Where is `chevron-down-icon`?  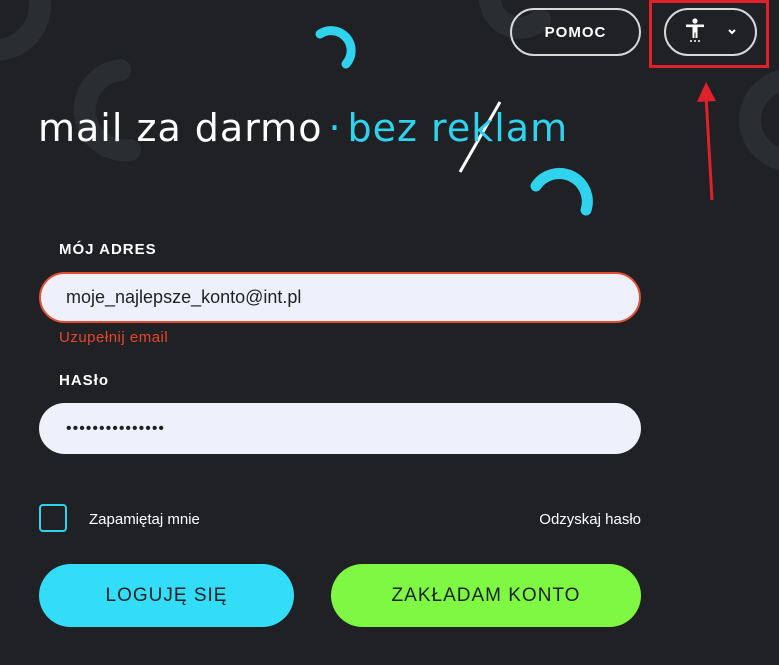 chevron-down-icon is located at coordinates (732, 32).